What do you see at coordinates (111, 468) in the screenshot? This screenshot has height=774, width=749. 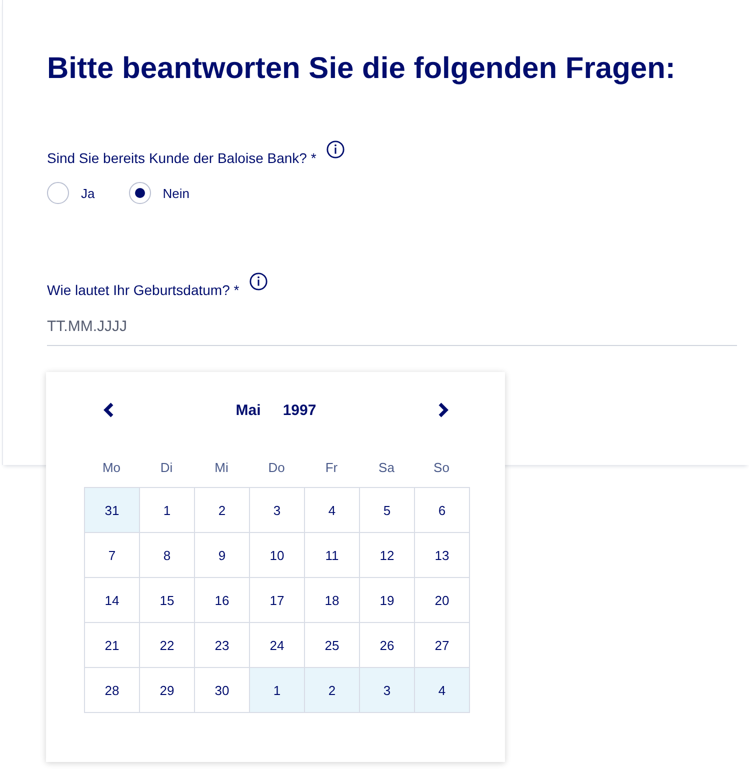 I see `weekday-label: Mo` at bounding box center [111, 468].